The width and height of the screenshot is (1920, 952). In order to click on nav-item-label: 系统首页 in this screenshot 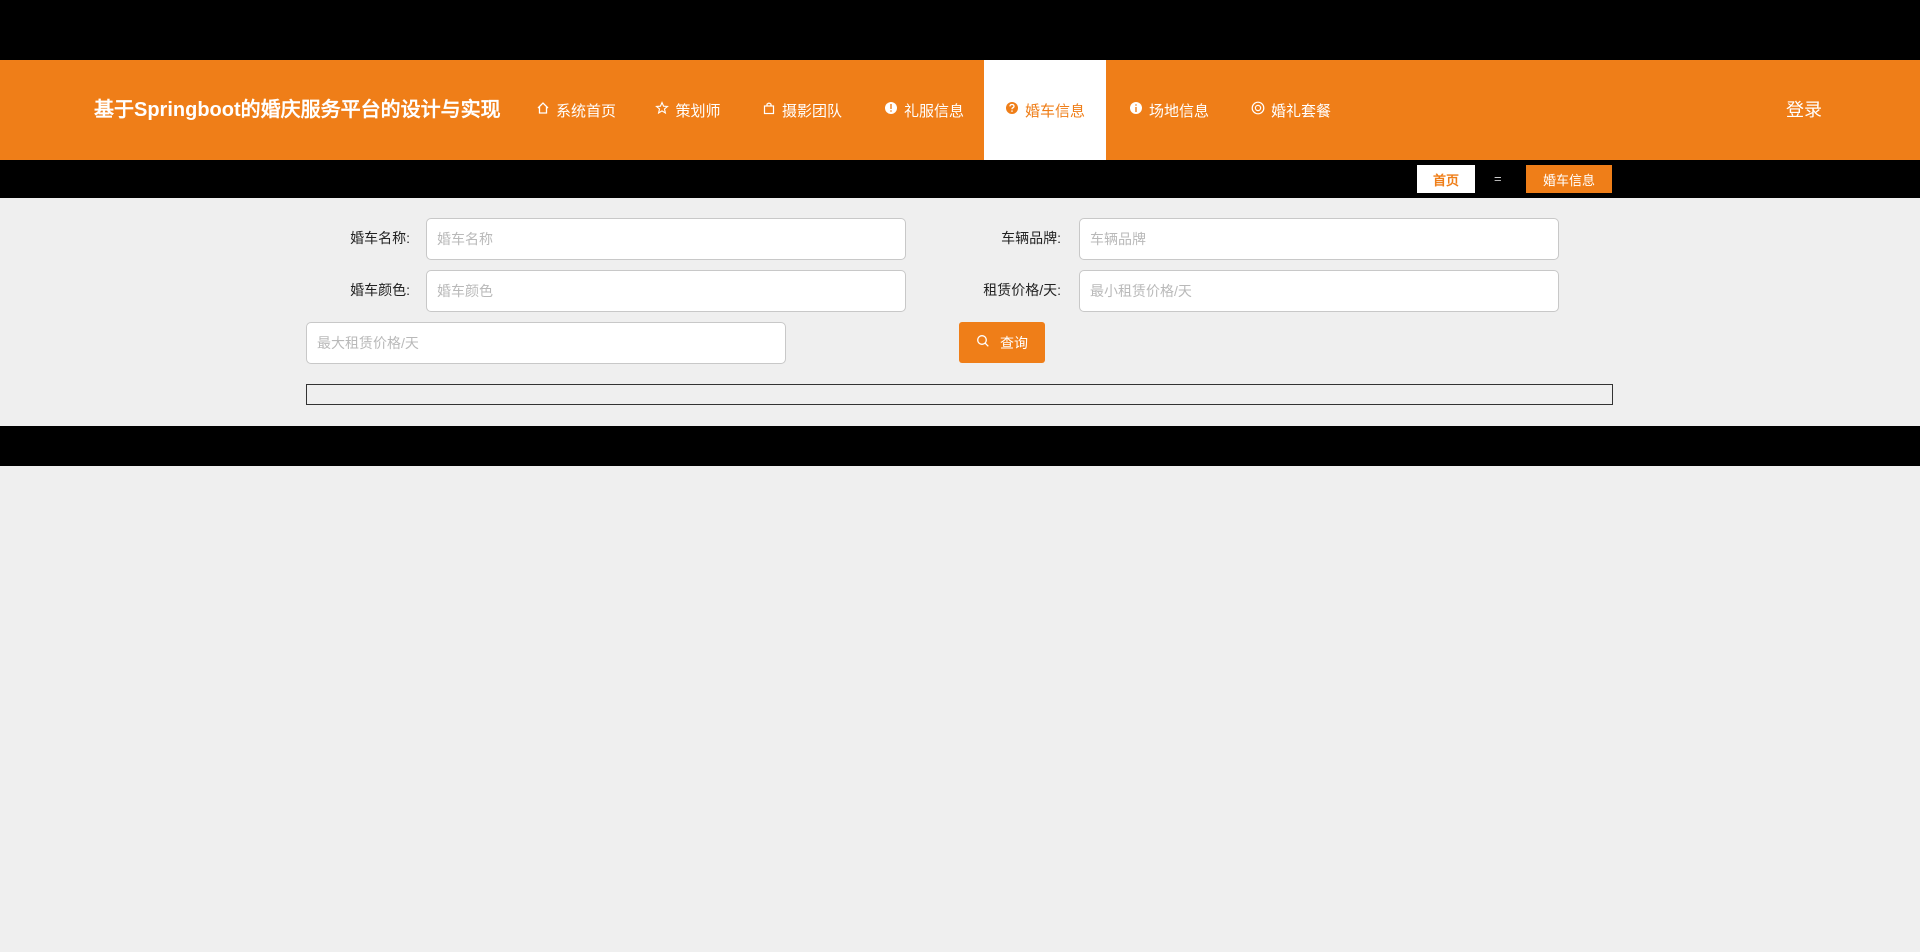, I will do `click(585, 111)`.